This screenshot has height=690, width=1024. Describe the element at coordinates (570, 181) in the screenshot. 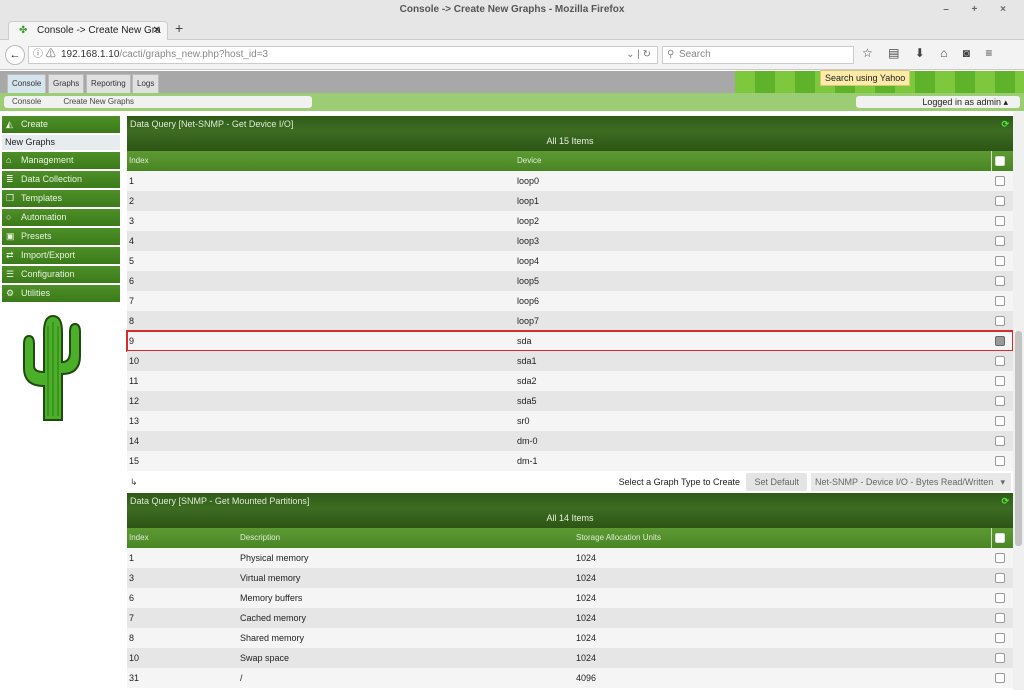

I see `table-row: 1 loop0` at that location.